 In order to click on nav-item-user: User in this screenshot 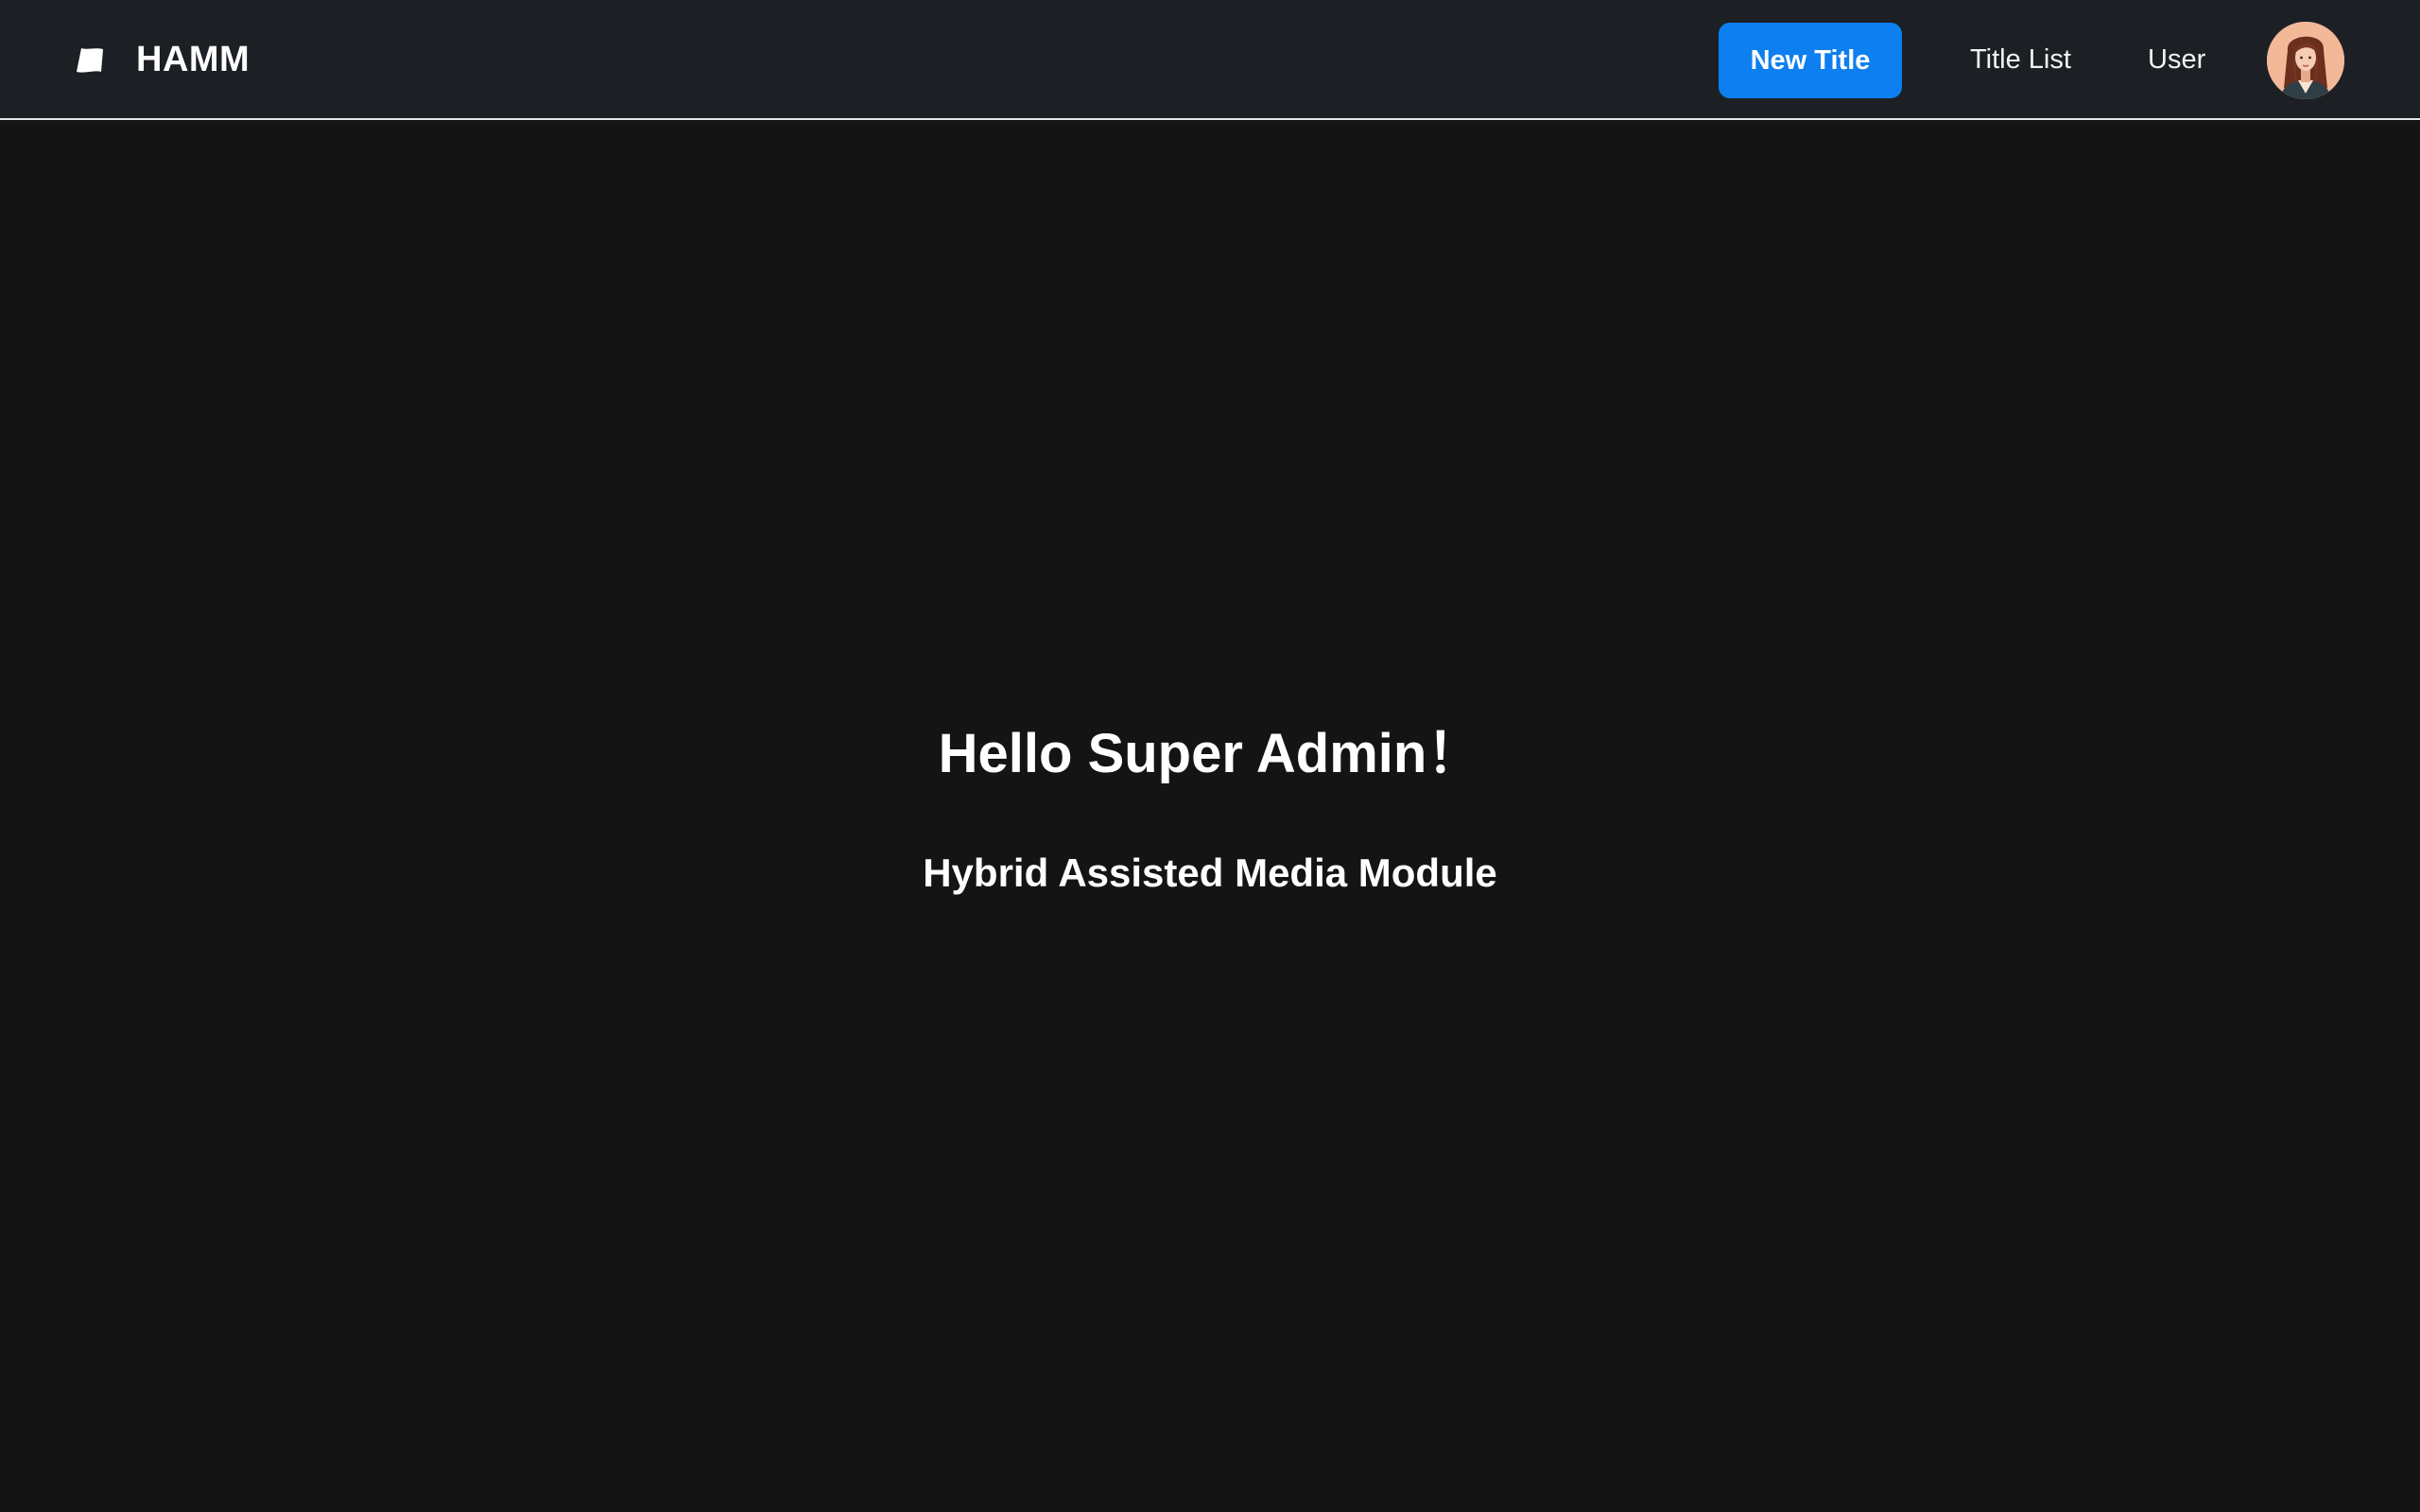, I will do `click(2176, 60)`.